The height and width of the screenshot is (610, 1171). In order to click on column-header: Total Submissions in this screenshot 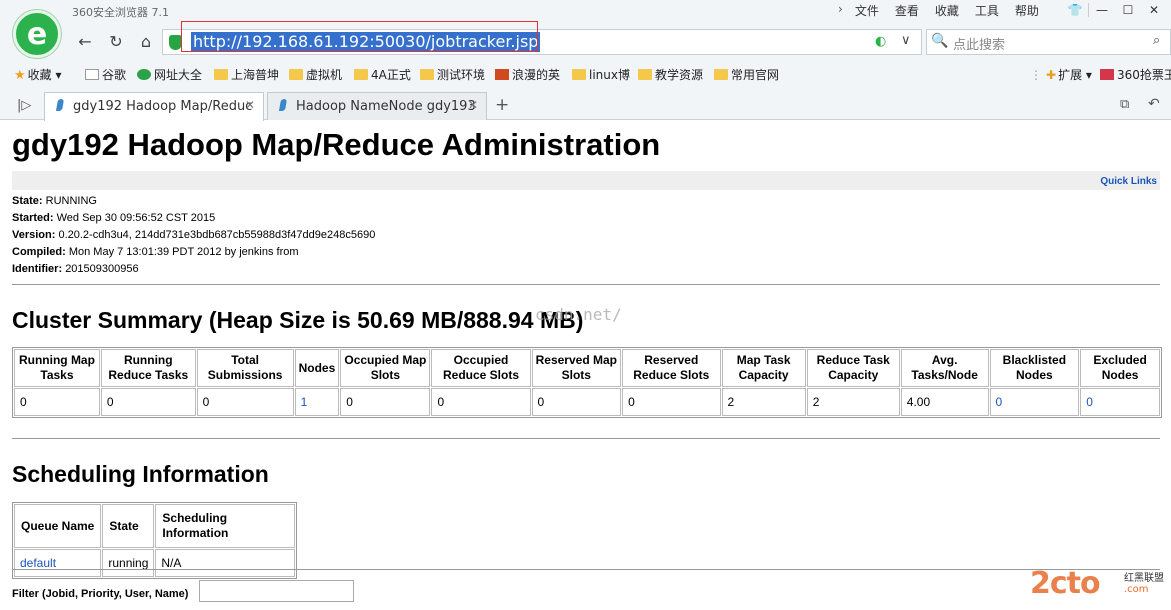, I will do `click(245, 368)`.